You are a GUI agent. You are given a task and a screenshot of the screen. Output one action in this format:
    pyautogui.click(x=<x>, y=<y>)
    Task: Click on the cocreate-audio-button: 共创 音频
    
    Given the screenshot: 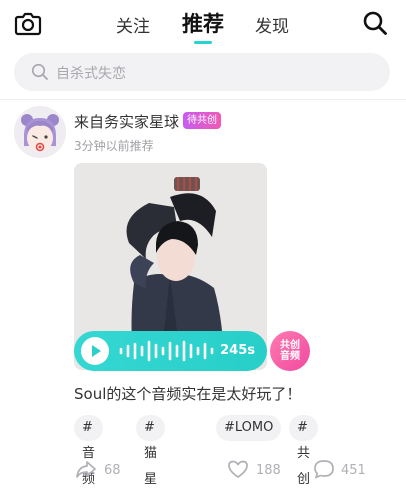 What is the action you would take?
    pyautogui.click(x=290, y=351)
    